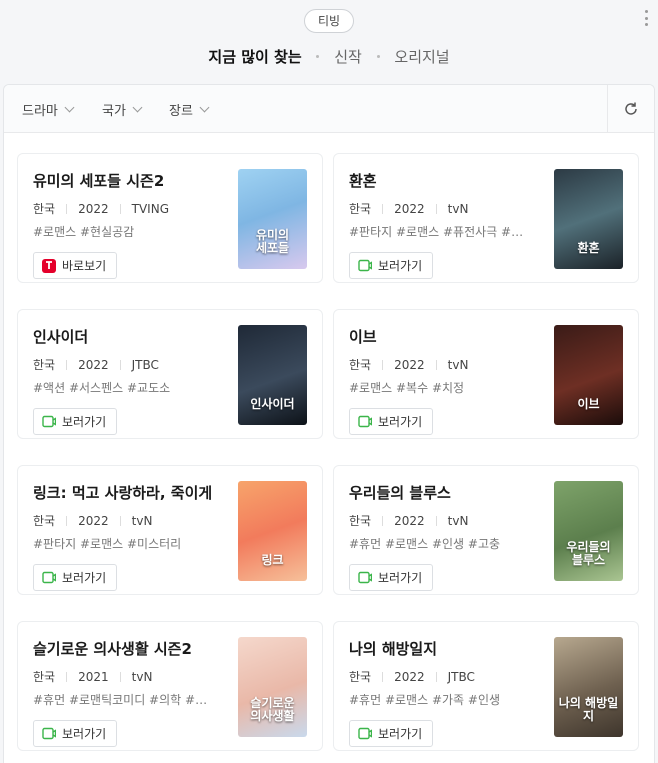 The width and height of the screenshot is (658, 763). I want to click on poster-title: 우리들의 블루스, so click(588, 553).